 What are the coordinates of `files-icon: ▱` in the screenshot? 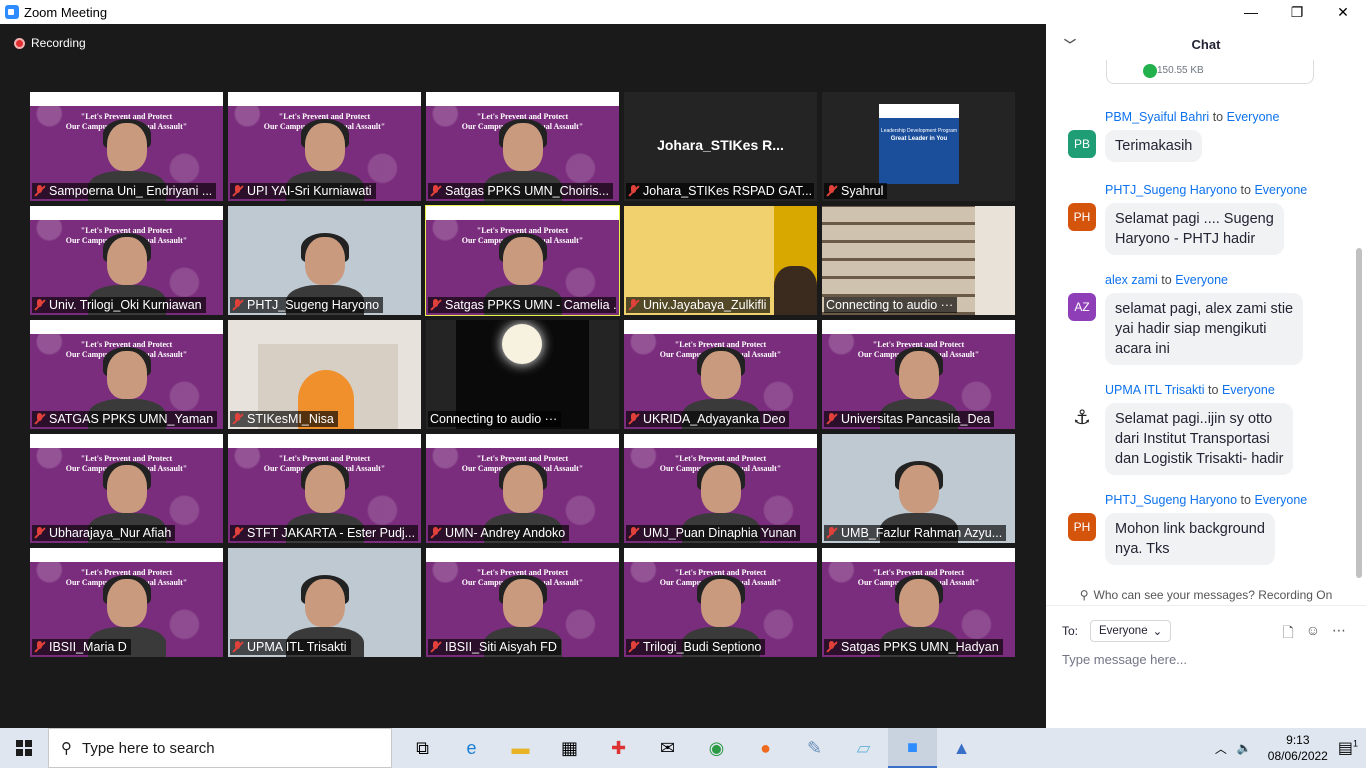 It's located at (863, 748).